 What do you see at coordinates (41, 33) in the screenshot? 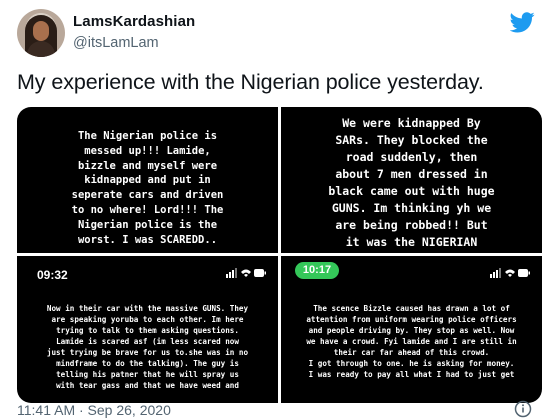
I see `avatar` at bounding box center [41, 33].